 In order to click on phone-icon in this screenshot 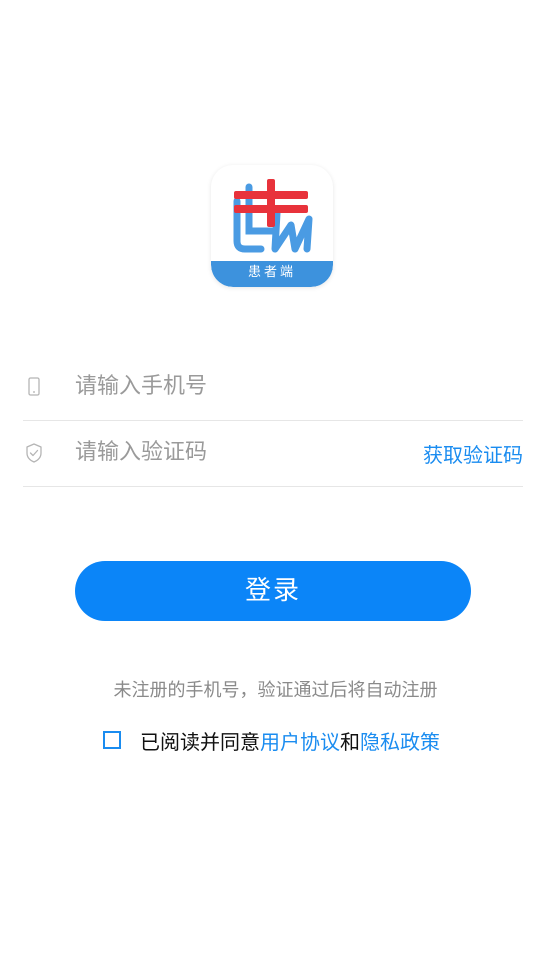, I will do `click(34, 387)`.